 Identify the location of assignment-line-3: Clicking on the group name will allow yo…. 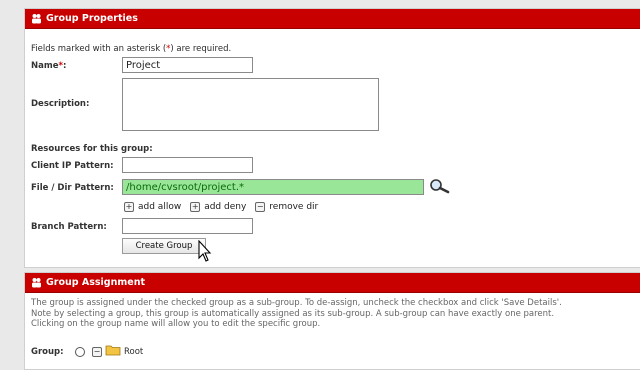
(176, 324).